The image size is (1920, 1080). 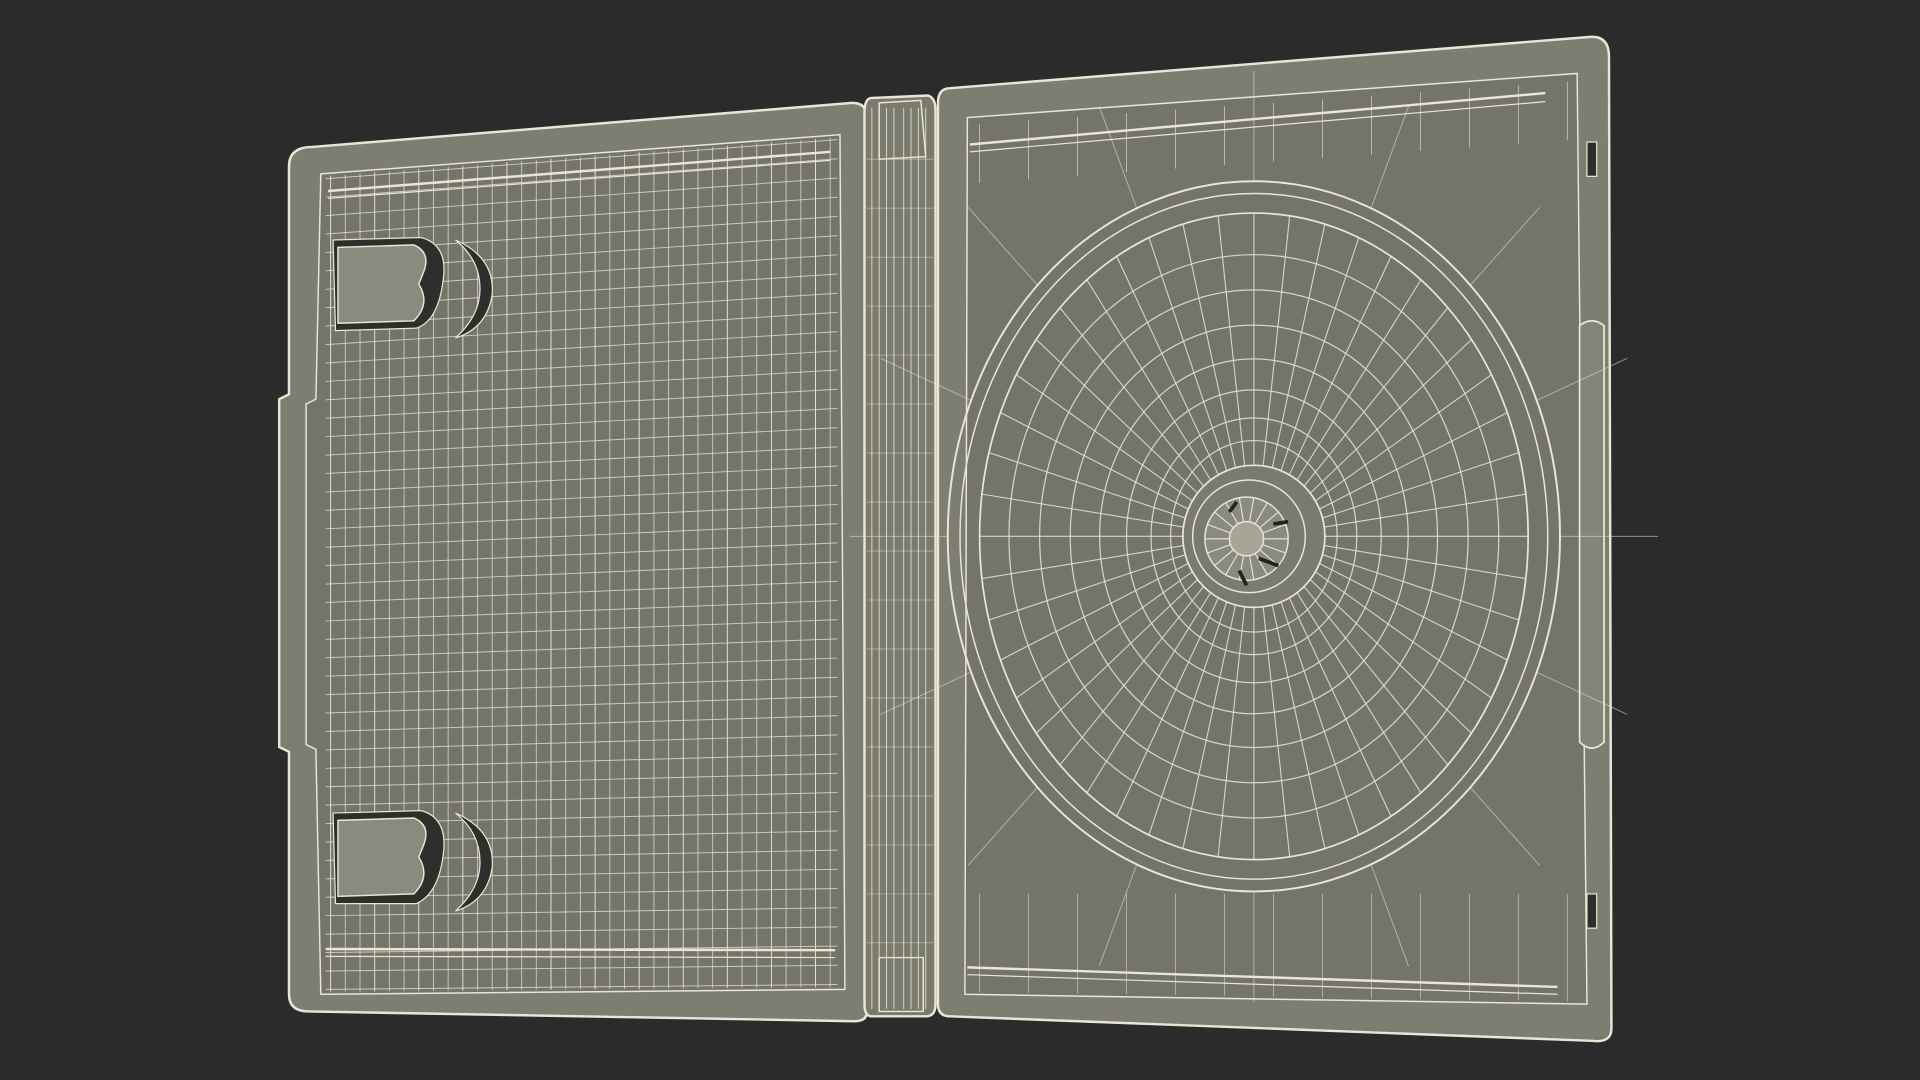 What do you see at coordinates (1591, 534) in the screenshot?
I see `right-edge-tab` at bounding box center [1591, 534].